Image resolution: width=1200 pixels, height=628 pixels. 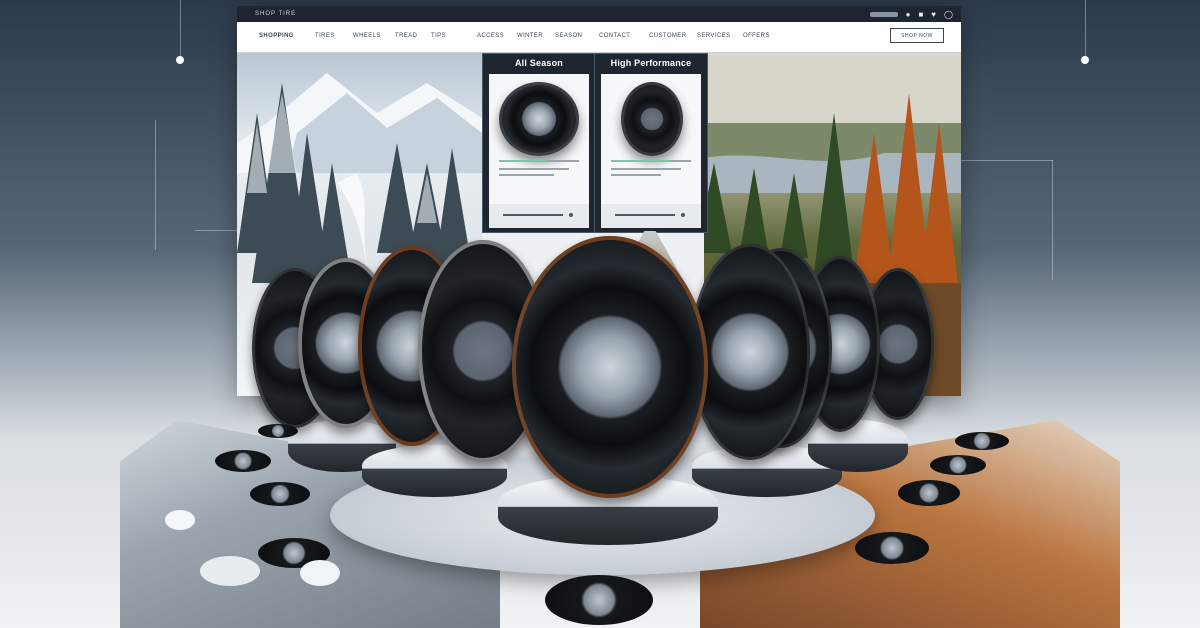 What do you see at coordinates (406, 36) in the screenshot?
I see `nav-item-tread: TREAD` at bounding box center [406, 36].